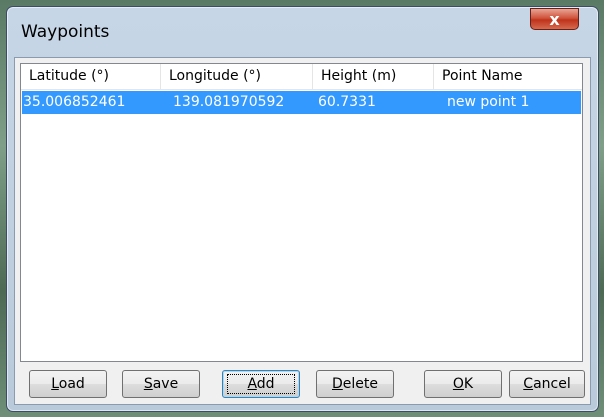 This screenshot has height=417, width=604. Describe the element at coordinates (161, 384) in the screenshot. I see `save-button: Save` at that location.